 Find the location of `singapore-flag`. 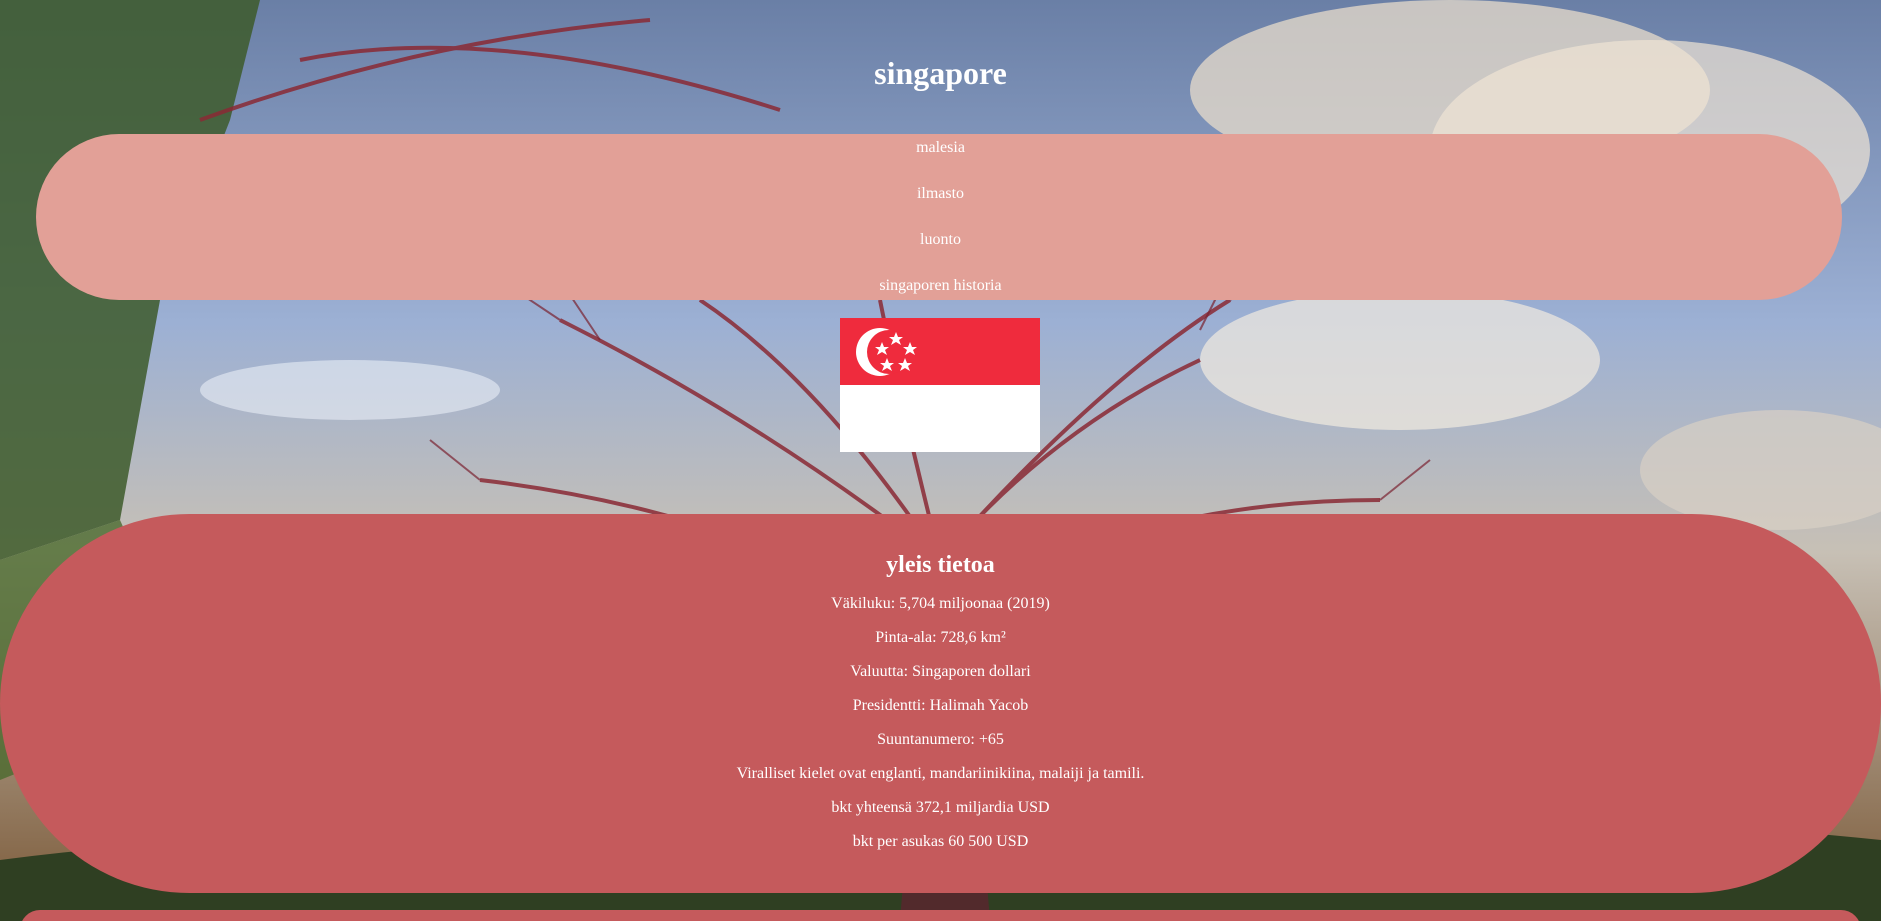

singapore-flag is located at coordinates (940, 385).